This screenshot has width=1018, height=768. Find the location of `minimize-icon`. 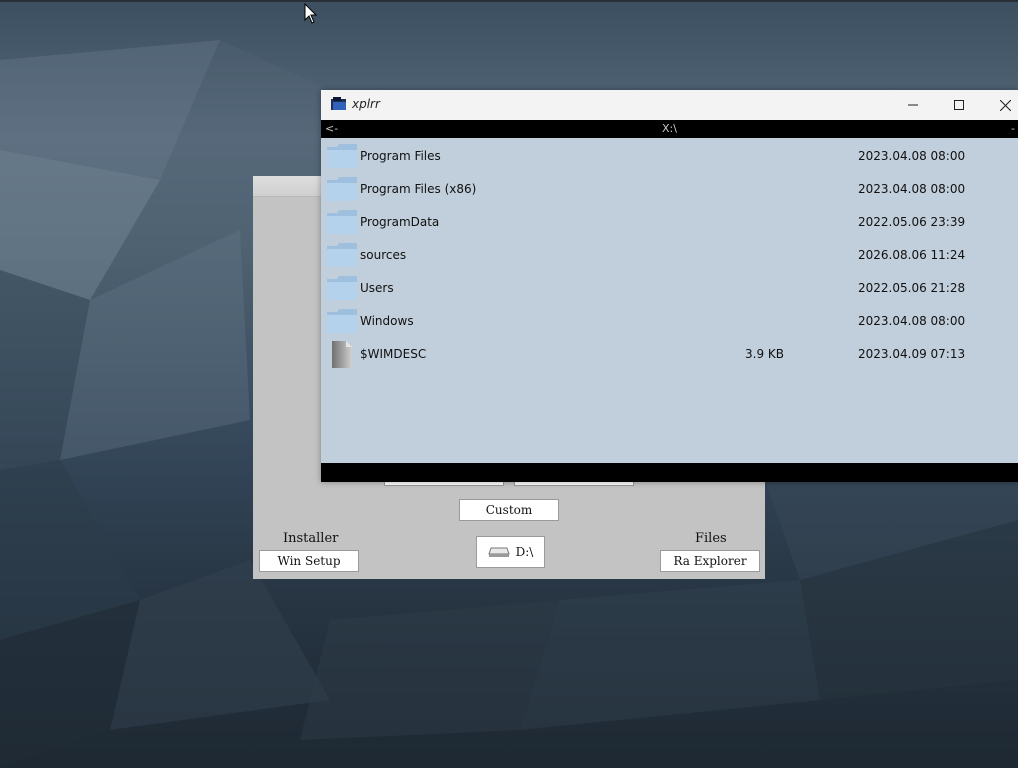

minimize-icon is located at coordinates (913, 105).